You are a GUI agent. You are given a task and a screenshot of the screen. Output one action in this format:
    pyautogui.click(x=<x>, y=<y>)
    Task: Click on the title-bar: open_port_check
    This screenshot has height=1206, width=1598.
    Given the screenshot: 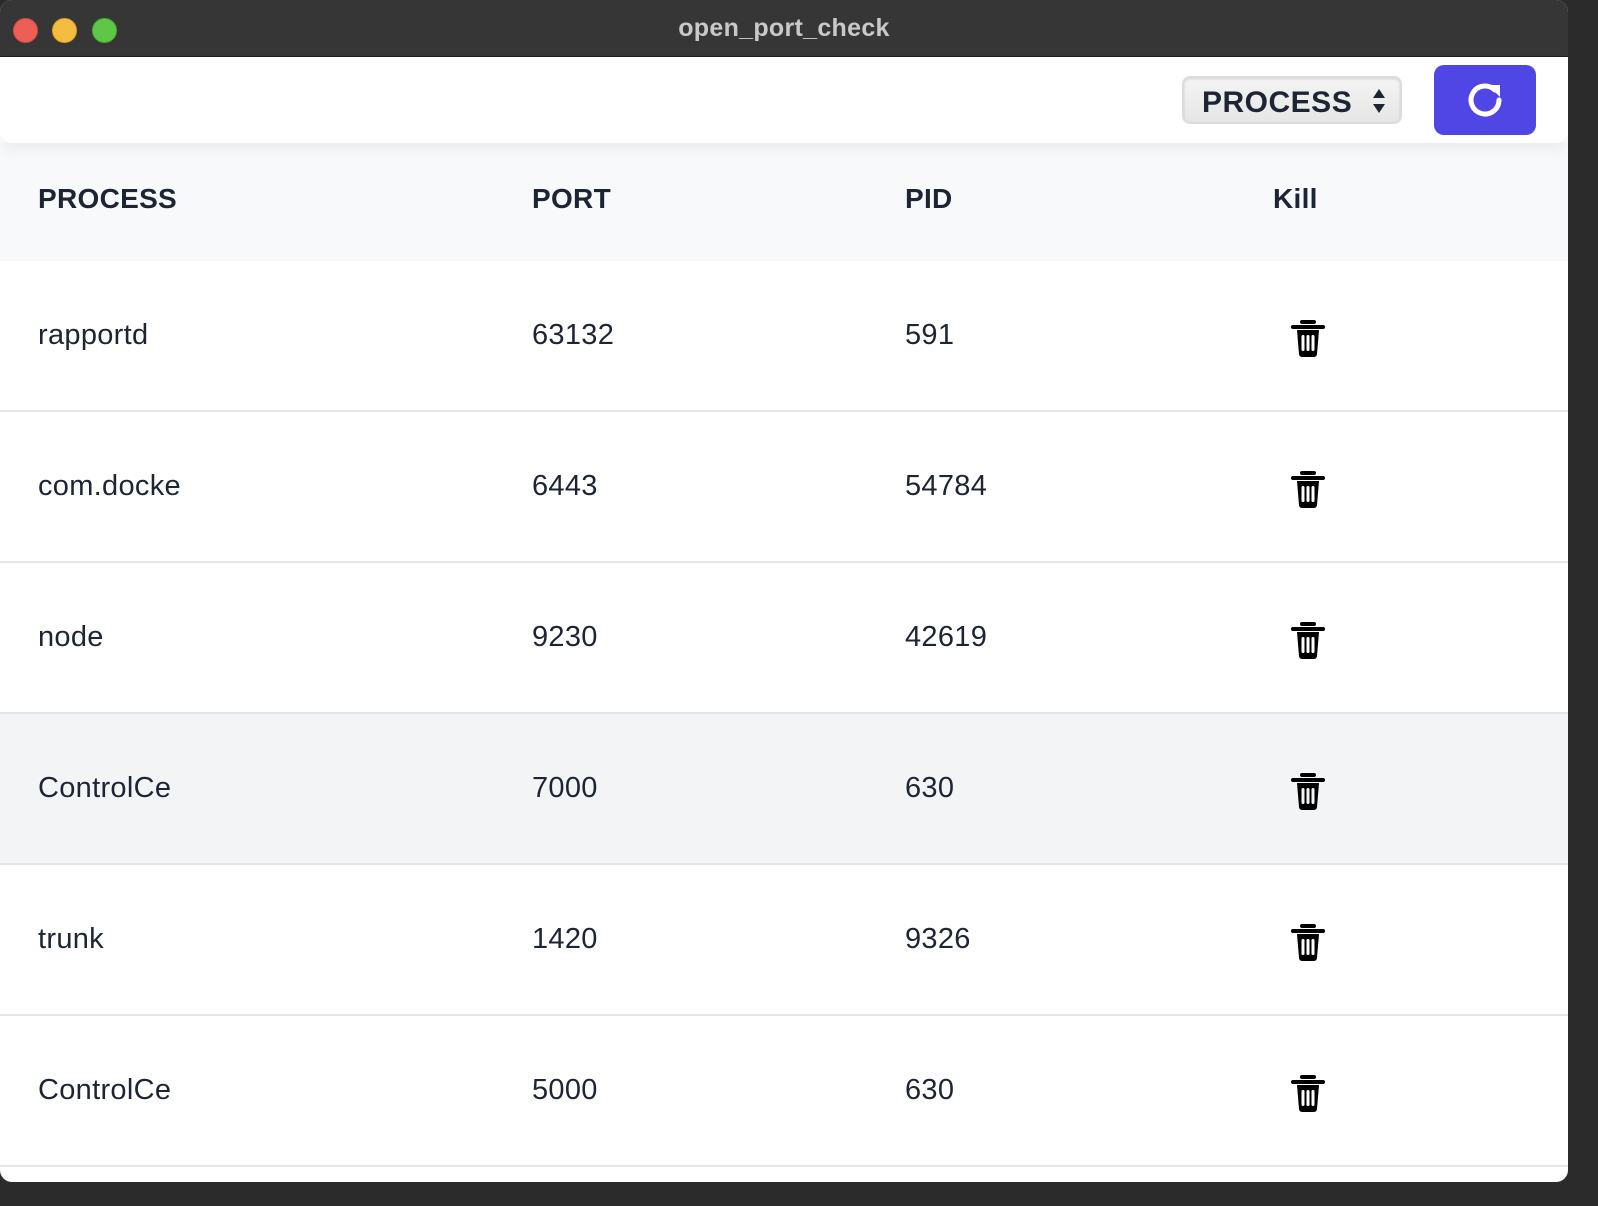 What is the action you would take?
    pyautogui.click(x=784, y=28)
    